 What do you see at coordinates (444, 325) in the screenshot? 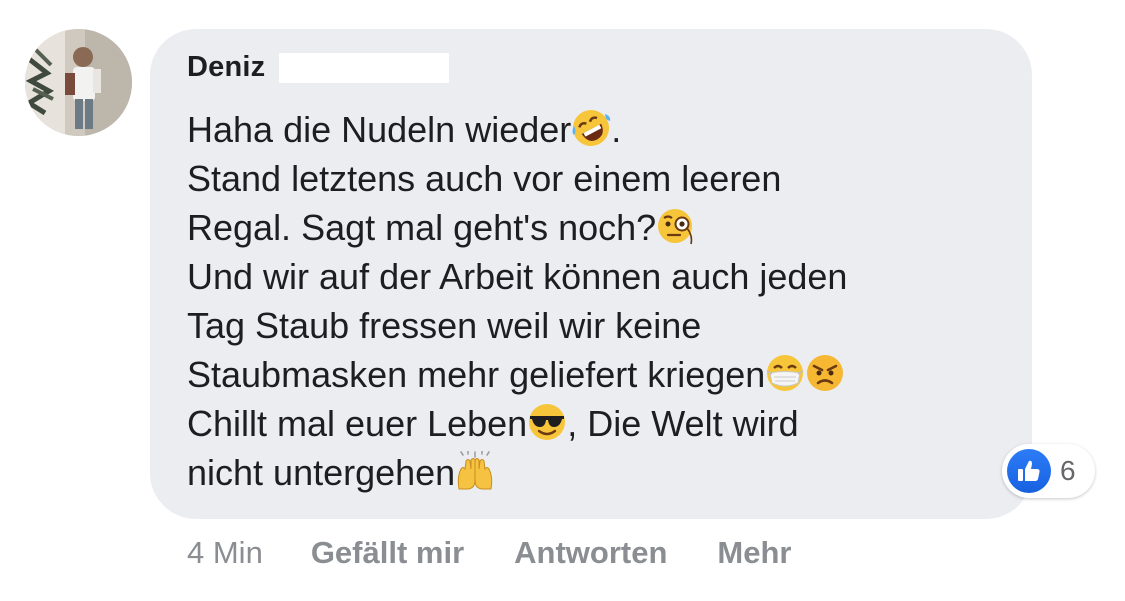
I see `comment-line-text: Tag Staub fressen weil wir keine` at bounding box center [444, 325].